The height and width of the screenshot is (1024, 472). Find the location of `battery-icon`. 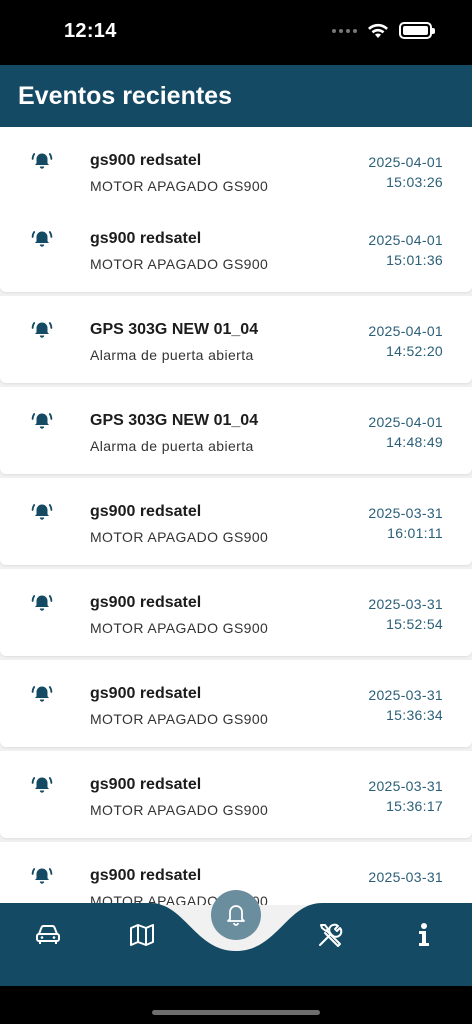

battery-icon is located at coordinates (417, 30).